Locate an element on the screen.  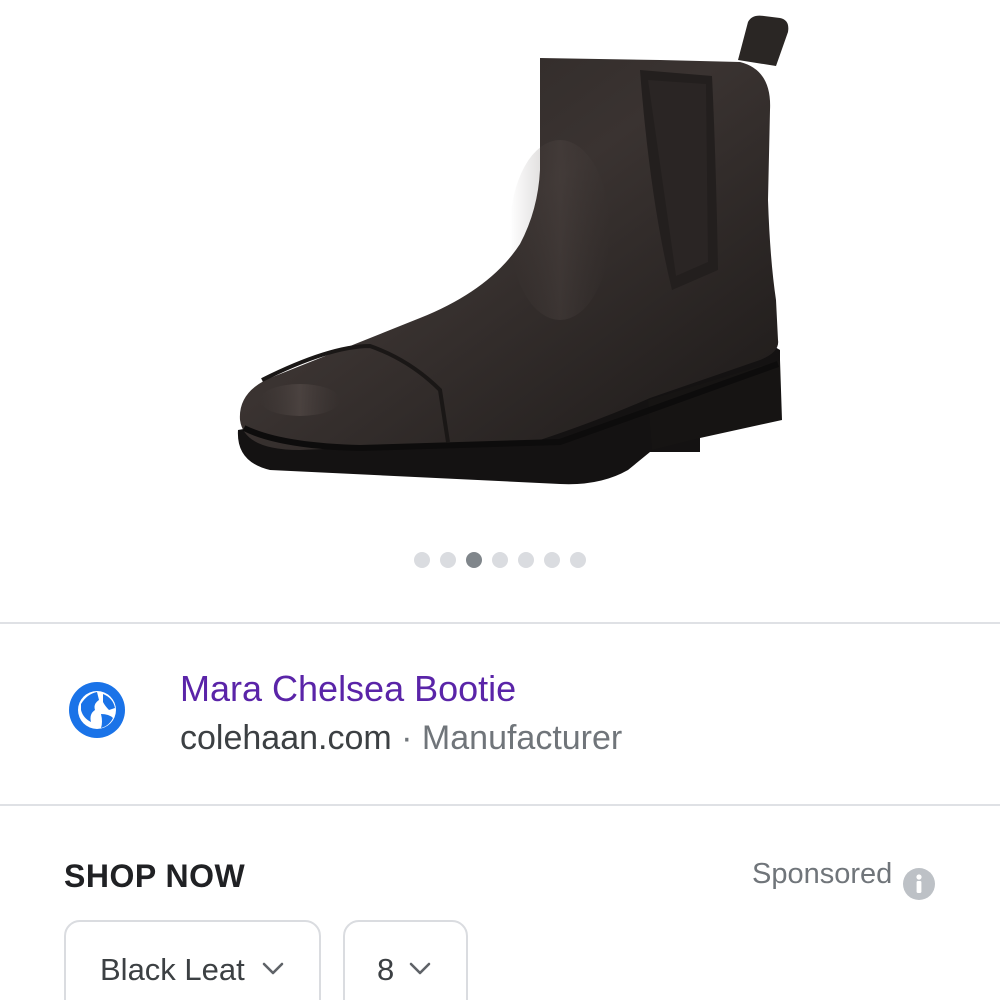
result-title-link: Mara Chelsea Bootie is located at coordinates (348, 689).